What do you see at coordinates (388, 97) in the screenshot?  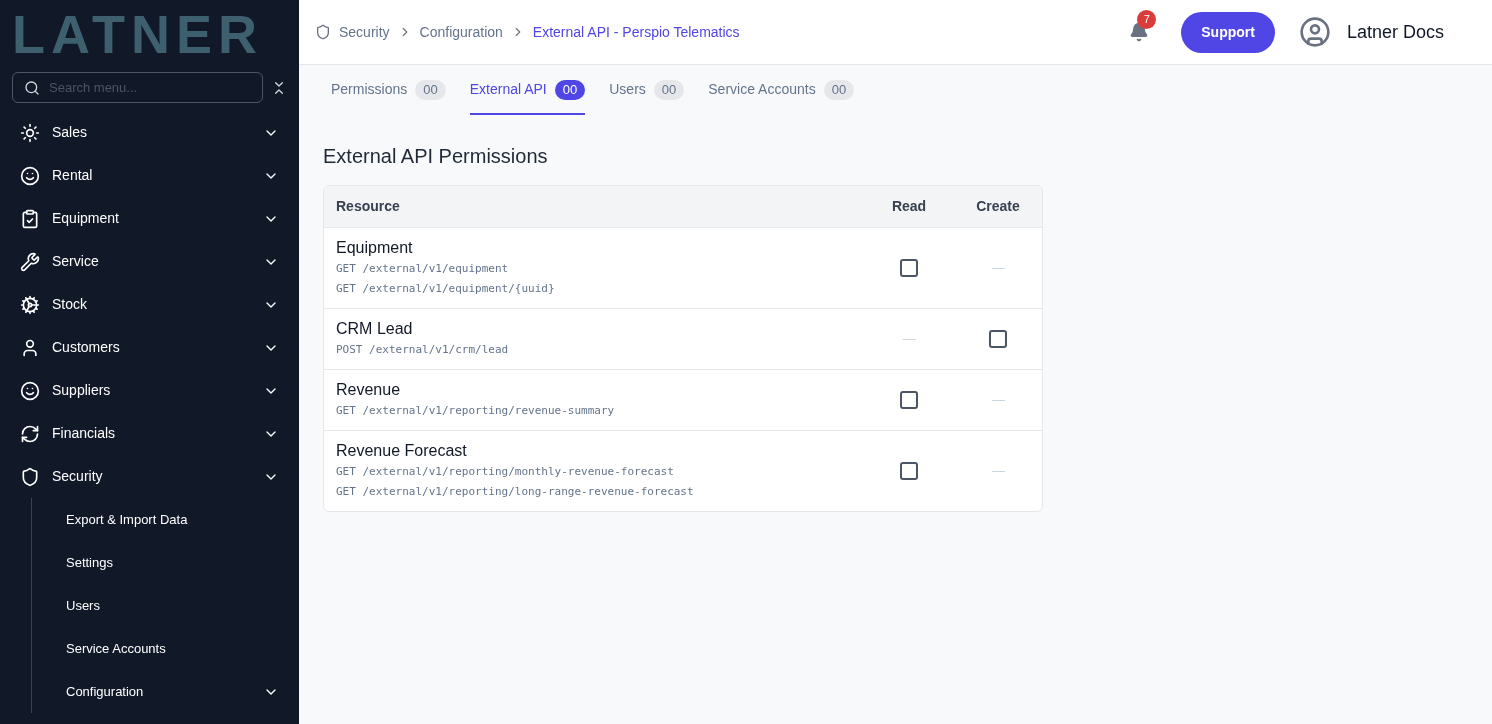 I see `tab: Permissions 00` at bounding box center [388, 97].